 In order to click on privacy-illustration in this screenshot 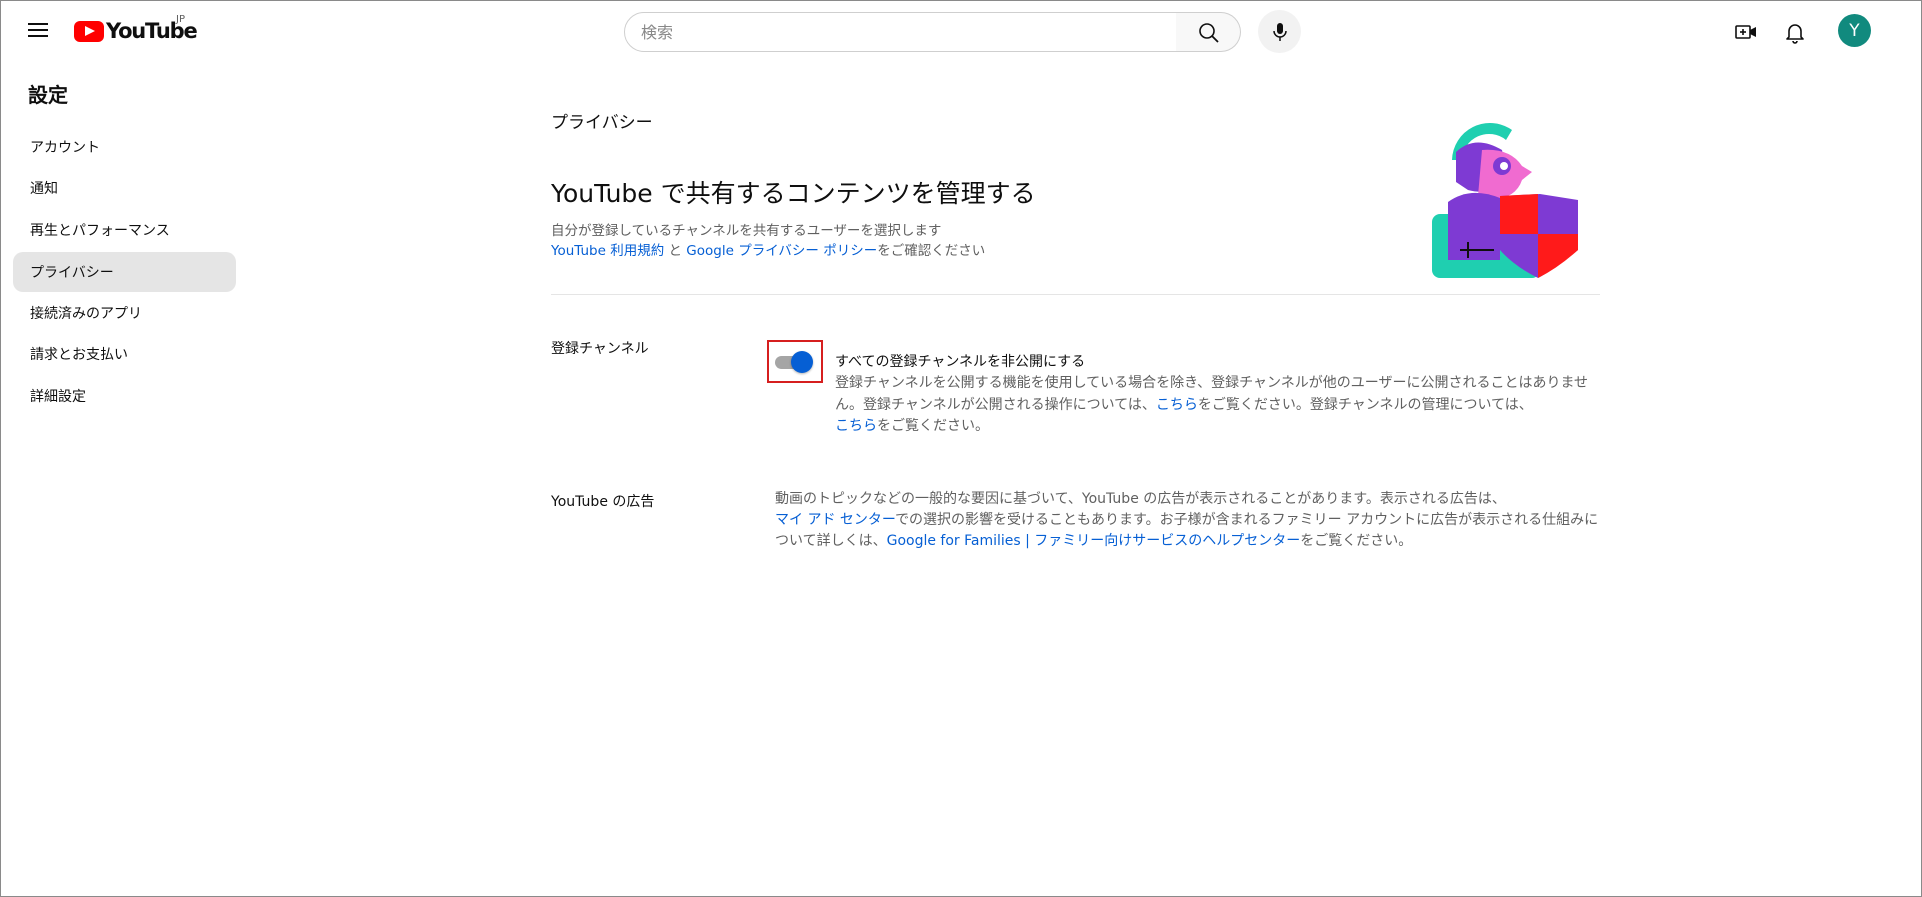, I will do `click(1505, 200)`.